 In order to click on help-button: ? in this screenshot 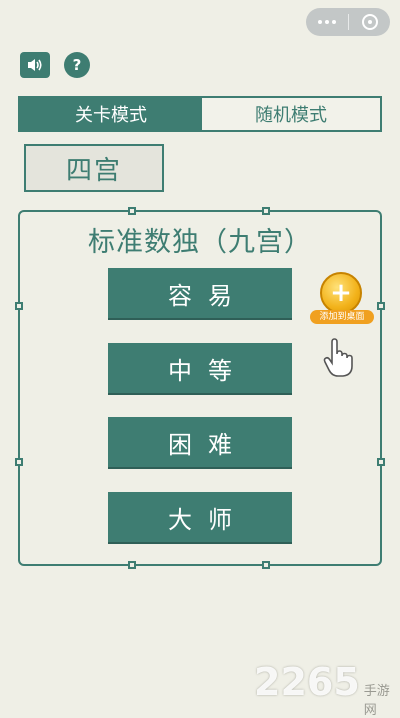, I will do `click(77, 65)`.